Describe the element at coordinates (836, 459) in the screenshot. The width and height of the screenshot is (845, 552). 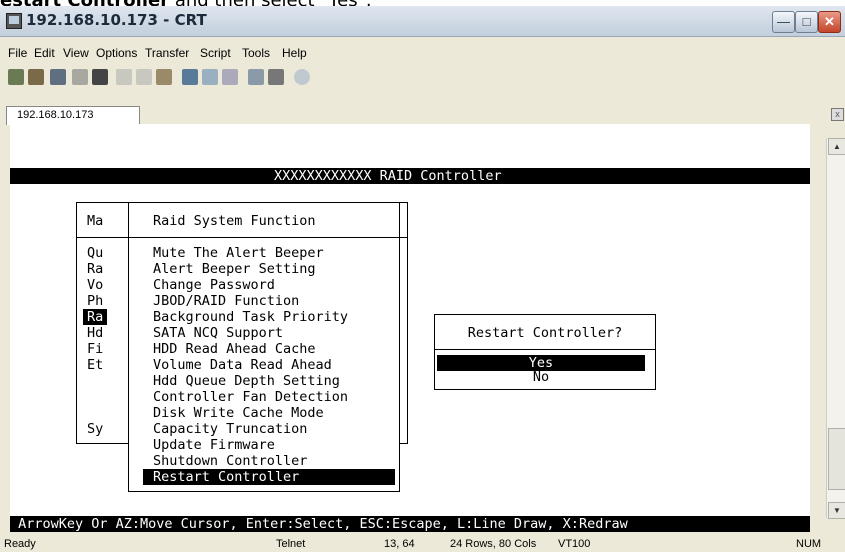
I see `scroll-thumb` at that location.